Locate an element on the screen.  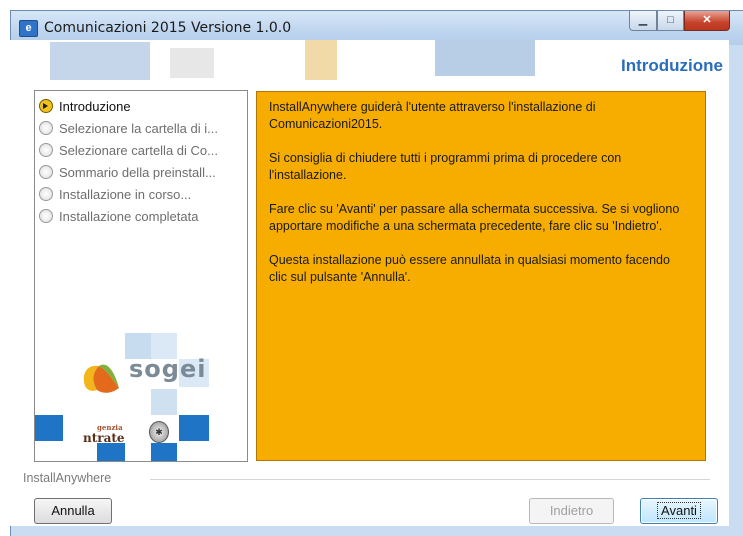
indietro-button: Indietro is located at coordinates (571, 511).